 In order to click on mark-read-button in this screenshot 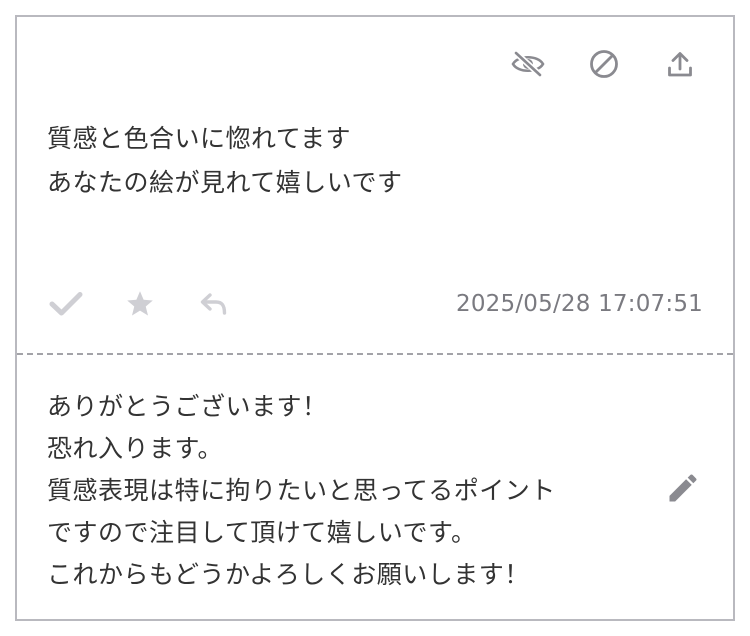, I will do `click(66, 304)`.